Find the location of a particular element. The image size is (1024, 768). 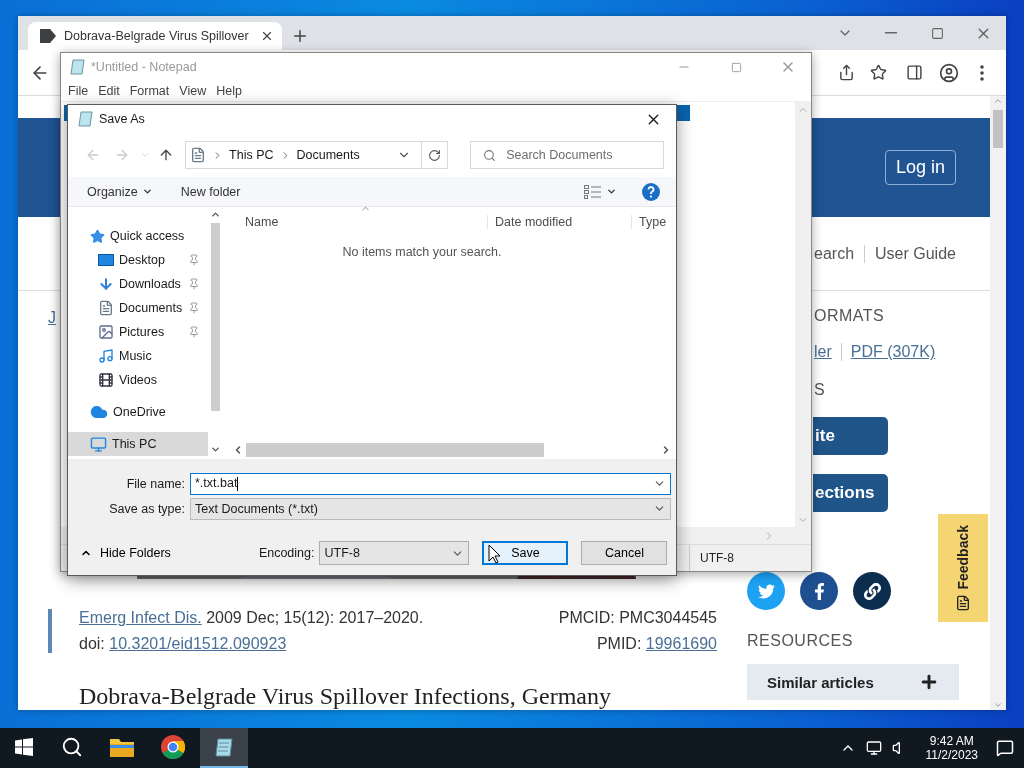

address-bar: This PC Documents is located at coordinates (317, 155).